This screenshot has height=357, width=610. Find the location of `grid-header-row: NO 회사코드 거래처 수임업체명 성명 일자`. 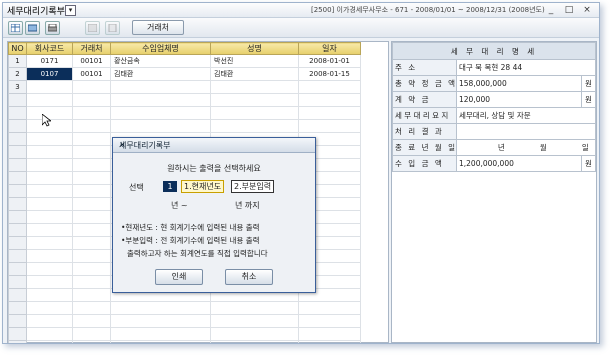

grid-header-row: NO 회사코드 거래처 수임업체명 성명 일자 is located at coordinates (184, 48).